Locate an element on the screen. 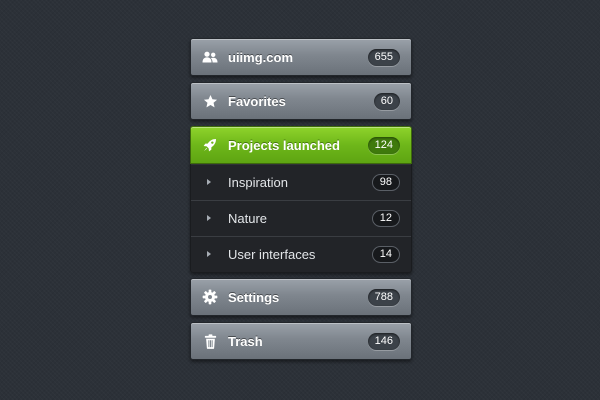  trash-icon is located at coordinates (210, 341).